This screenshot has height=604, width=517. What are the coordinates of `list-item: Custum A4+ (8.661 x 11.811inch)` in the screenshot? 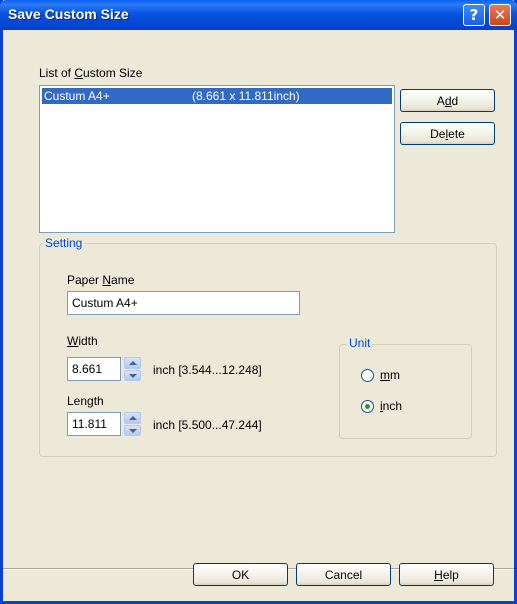 It's located at (217, 96).